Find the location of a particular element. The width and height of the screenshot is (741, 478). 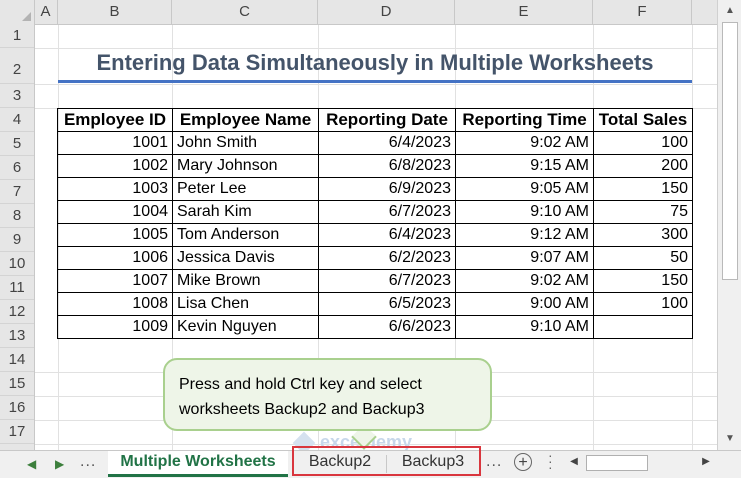

cell-employee-name: Mary Johnson is located at coordinates (245, 166).